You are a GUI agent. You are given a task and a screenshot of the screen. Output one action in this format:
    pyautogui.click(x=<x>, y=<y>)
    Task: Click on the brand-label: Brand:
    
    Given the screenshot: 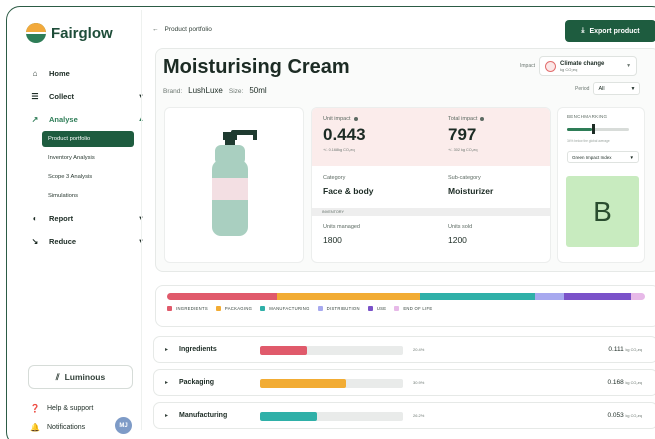 What is the action you would take?
    pyautogui.click(x=173, y=91)
    